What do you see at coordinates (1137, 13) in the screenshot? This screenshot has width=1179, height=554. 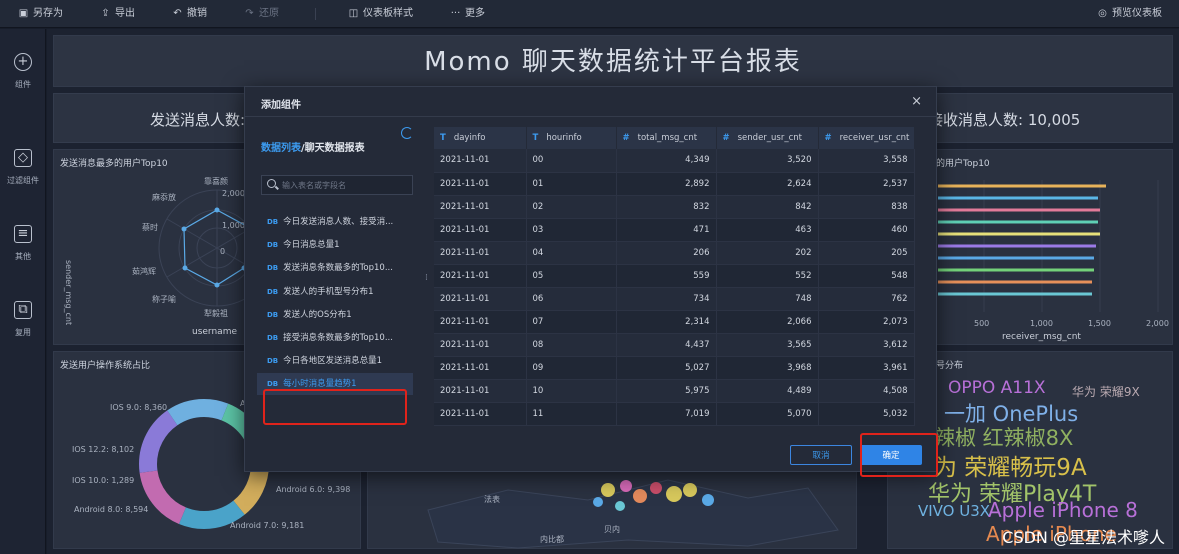 I see `preview-label: 预览仪表板` at bounding box center [1137, 13].